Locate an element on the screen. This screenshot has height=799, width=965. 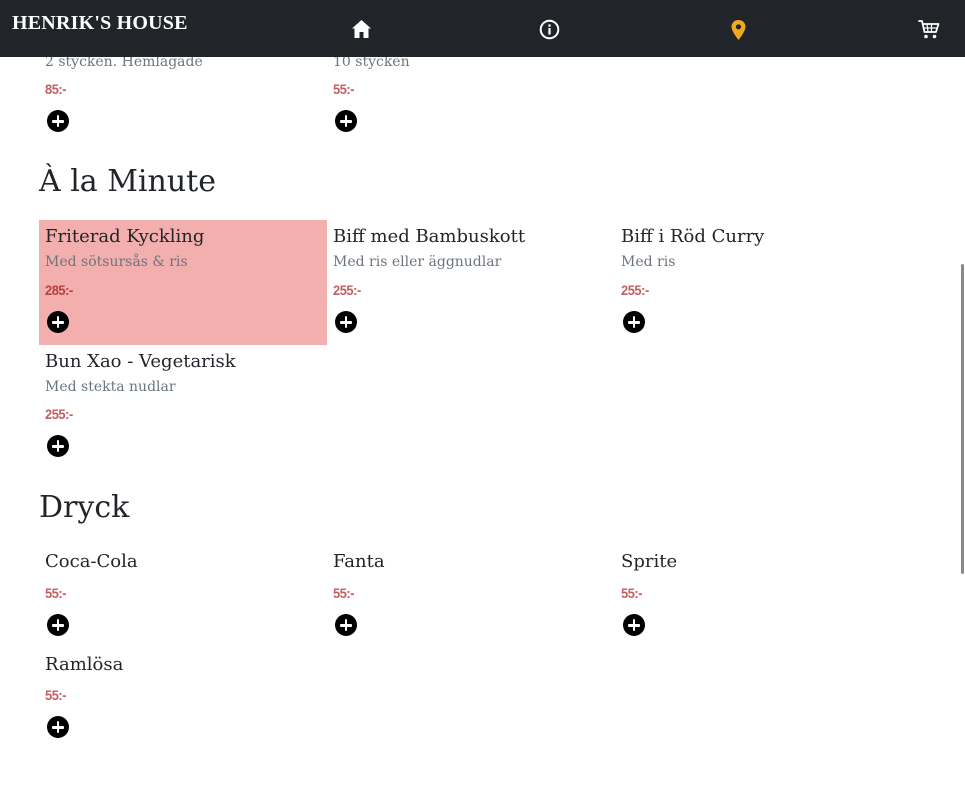
menu-item: 2 stycken. Hemlagade 85:- is located at coordinates (183, 95).